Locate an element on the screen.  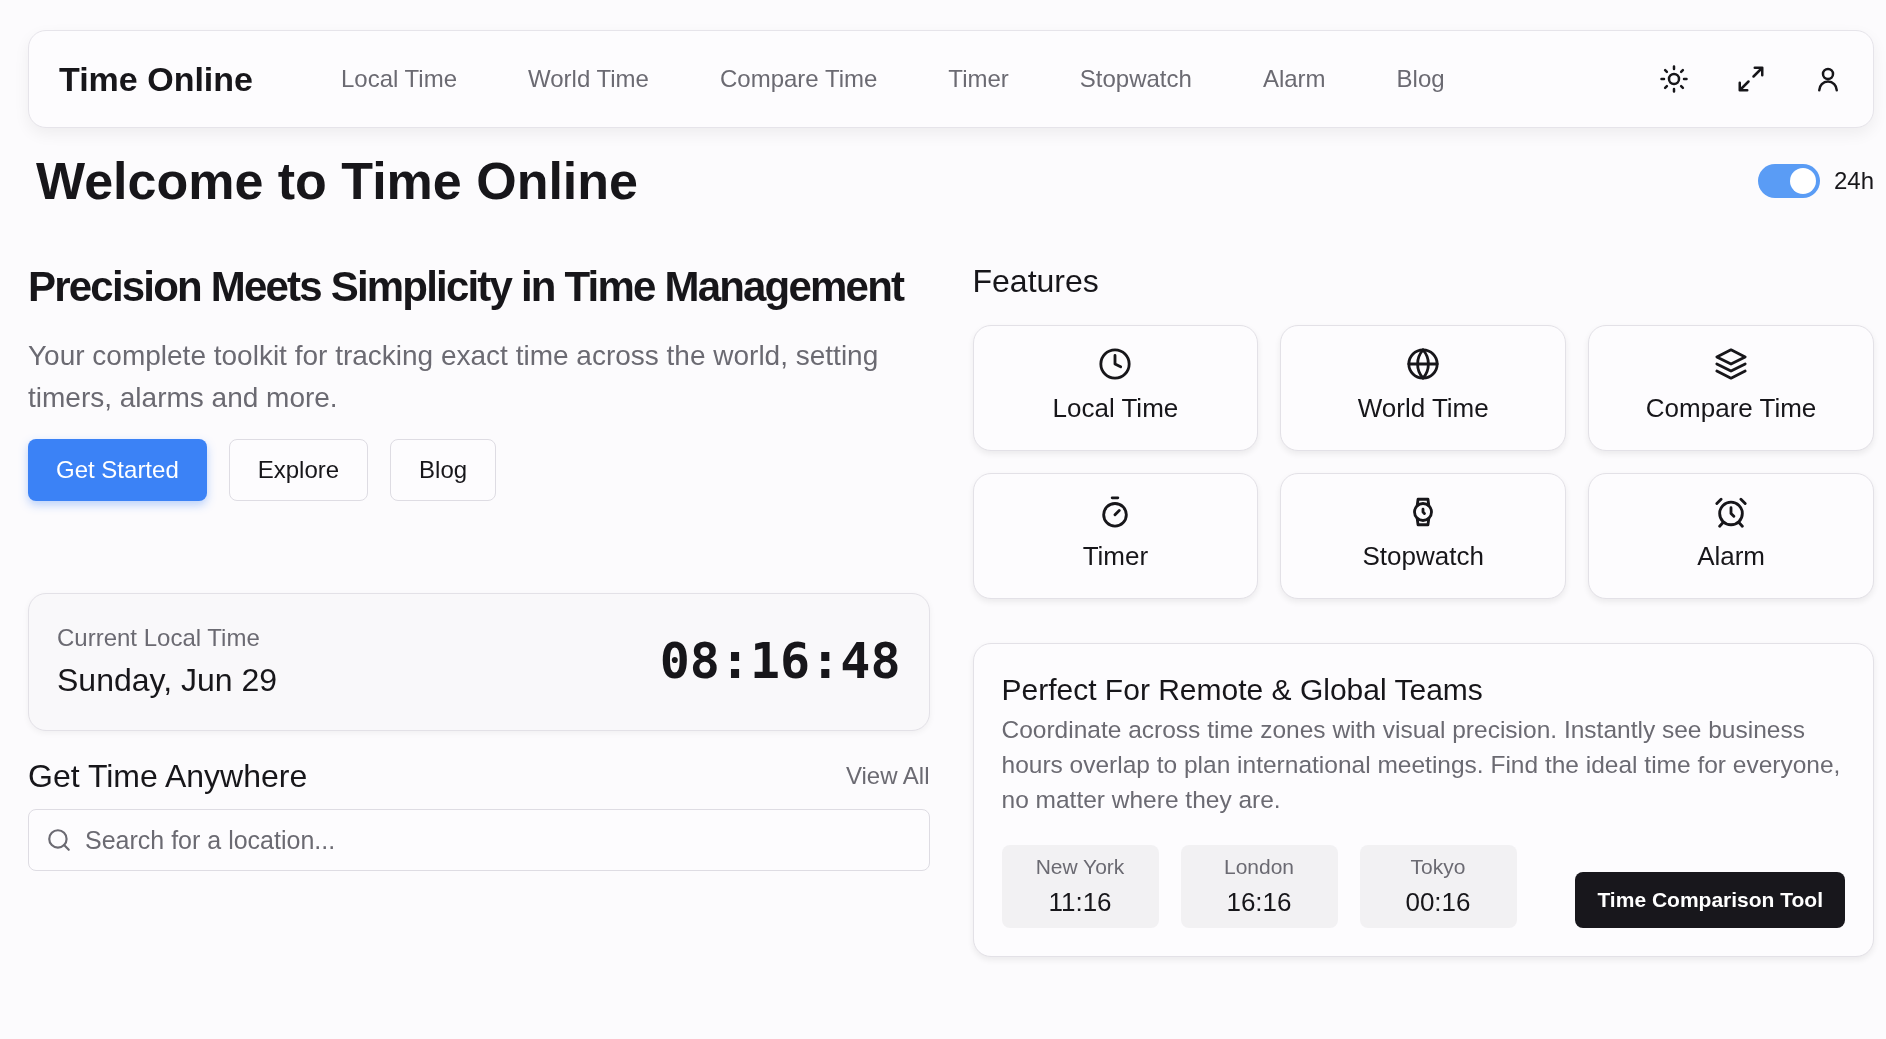
date-text: Sunday, Jun 29 is located at coordinates (167, 680).